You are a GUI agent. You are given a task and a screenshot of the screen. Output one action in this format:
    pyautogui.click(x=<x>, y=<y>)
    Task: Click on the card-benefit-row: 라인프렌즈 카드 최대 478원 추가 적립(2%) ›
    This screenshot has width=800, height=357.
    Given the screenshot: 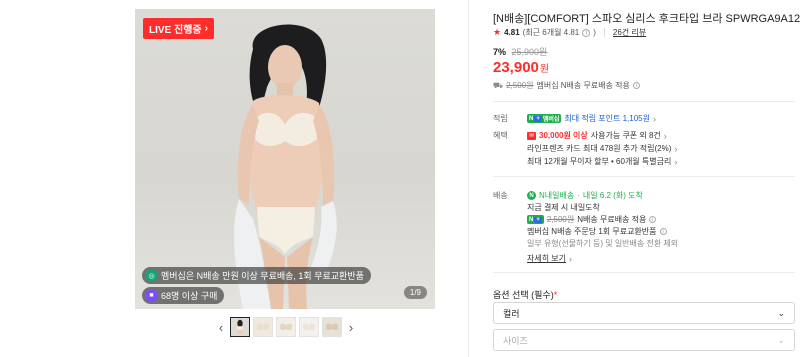 What is the action you would take?
    pyautogui.click(x=602, y=148)
    